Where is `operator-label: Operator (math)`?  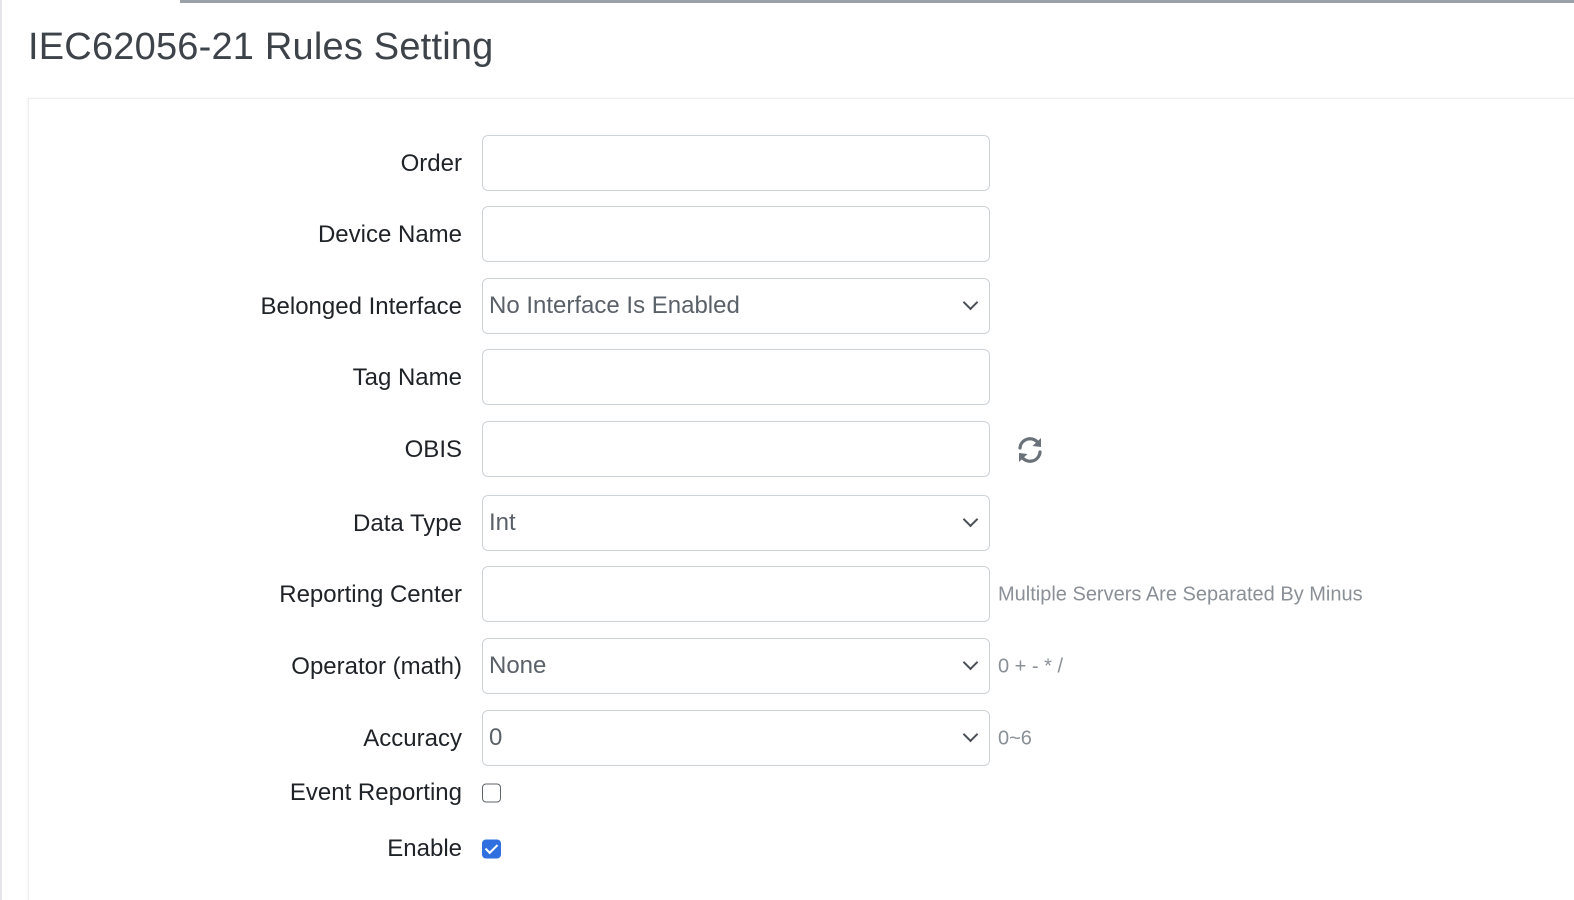
operator-label: Operator (math) is located at coordinates (376, 666).